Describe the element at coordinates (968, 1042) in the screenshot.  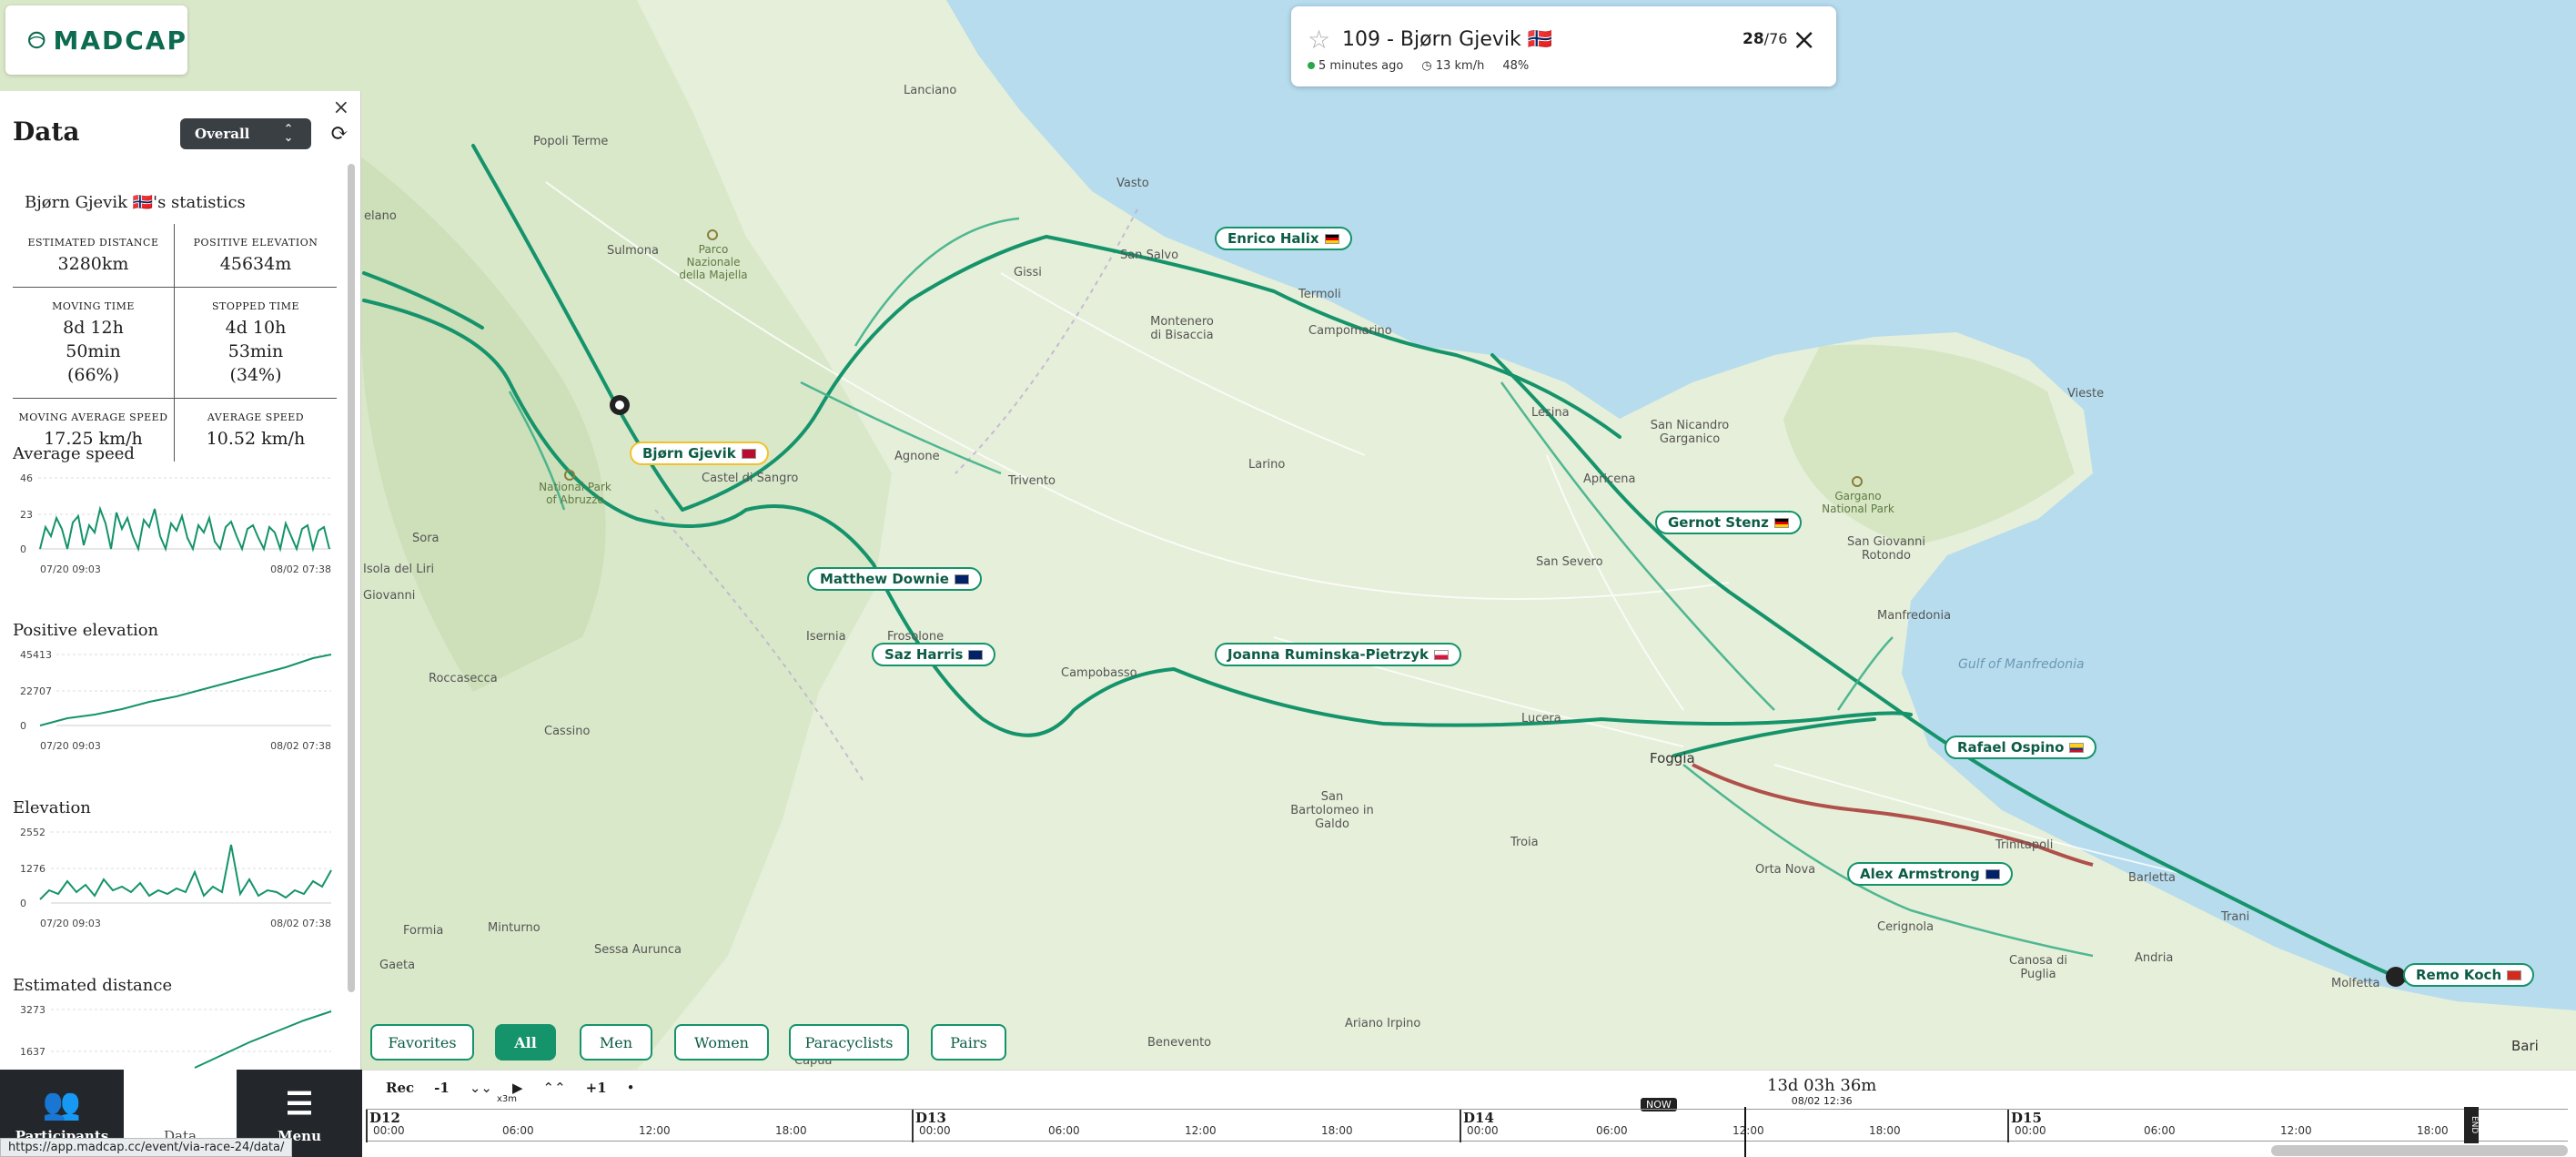
I see `filter-pairs: Pairs` at that location.